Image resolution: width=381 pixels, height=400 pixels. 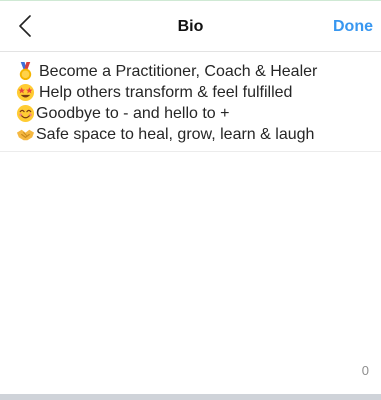 I want to click on keyboard-top-edge, so click(x=190, y=397).